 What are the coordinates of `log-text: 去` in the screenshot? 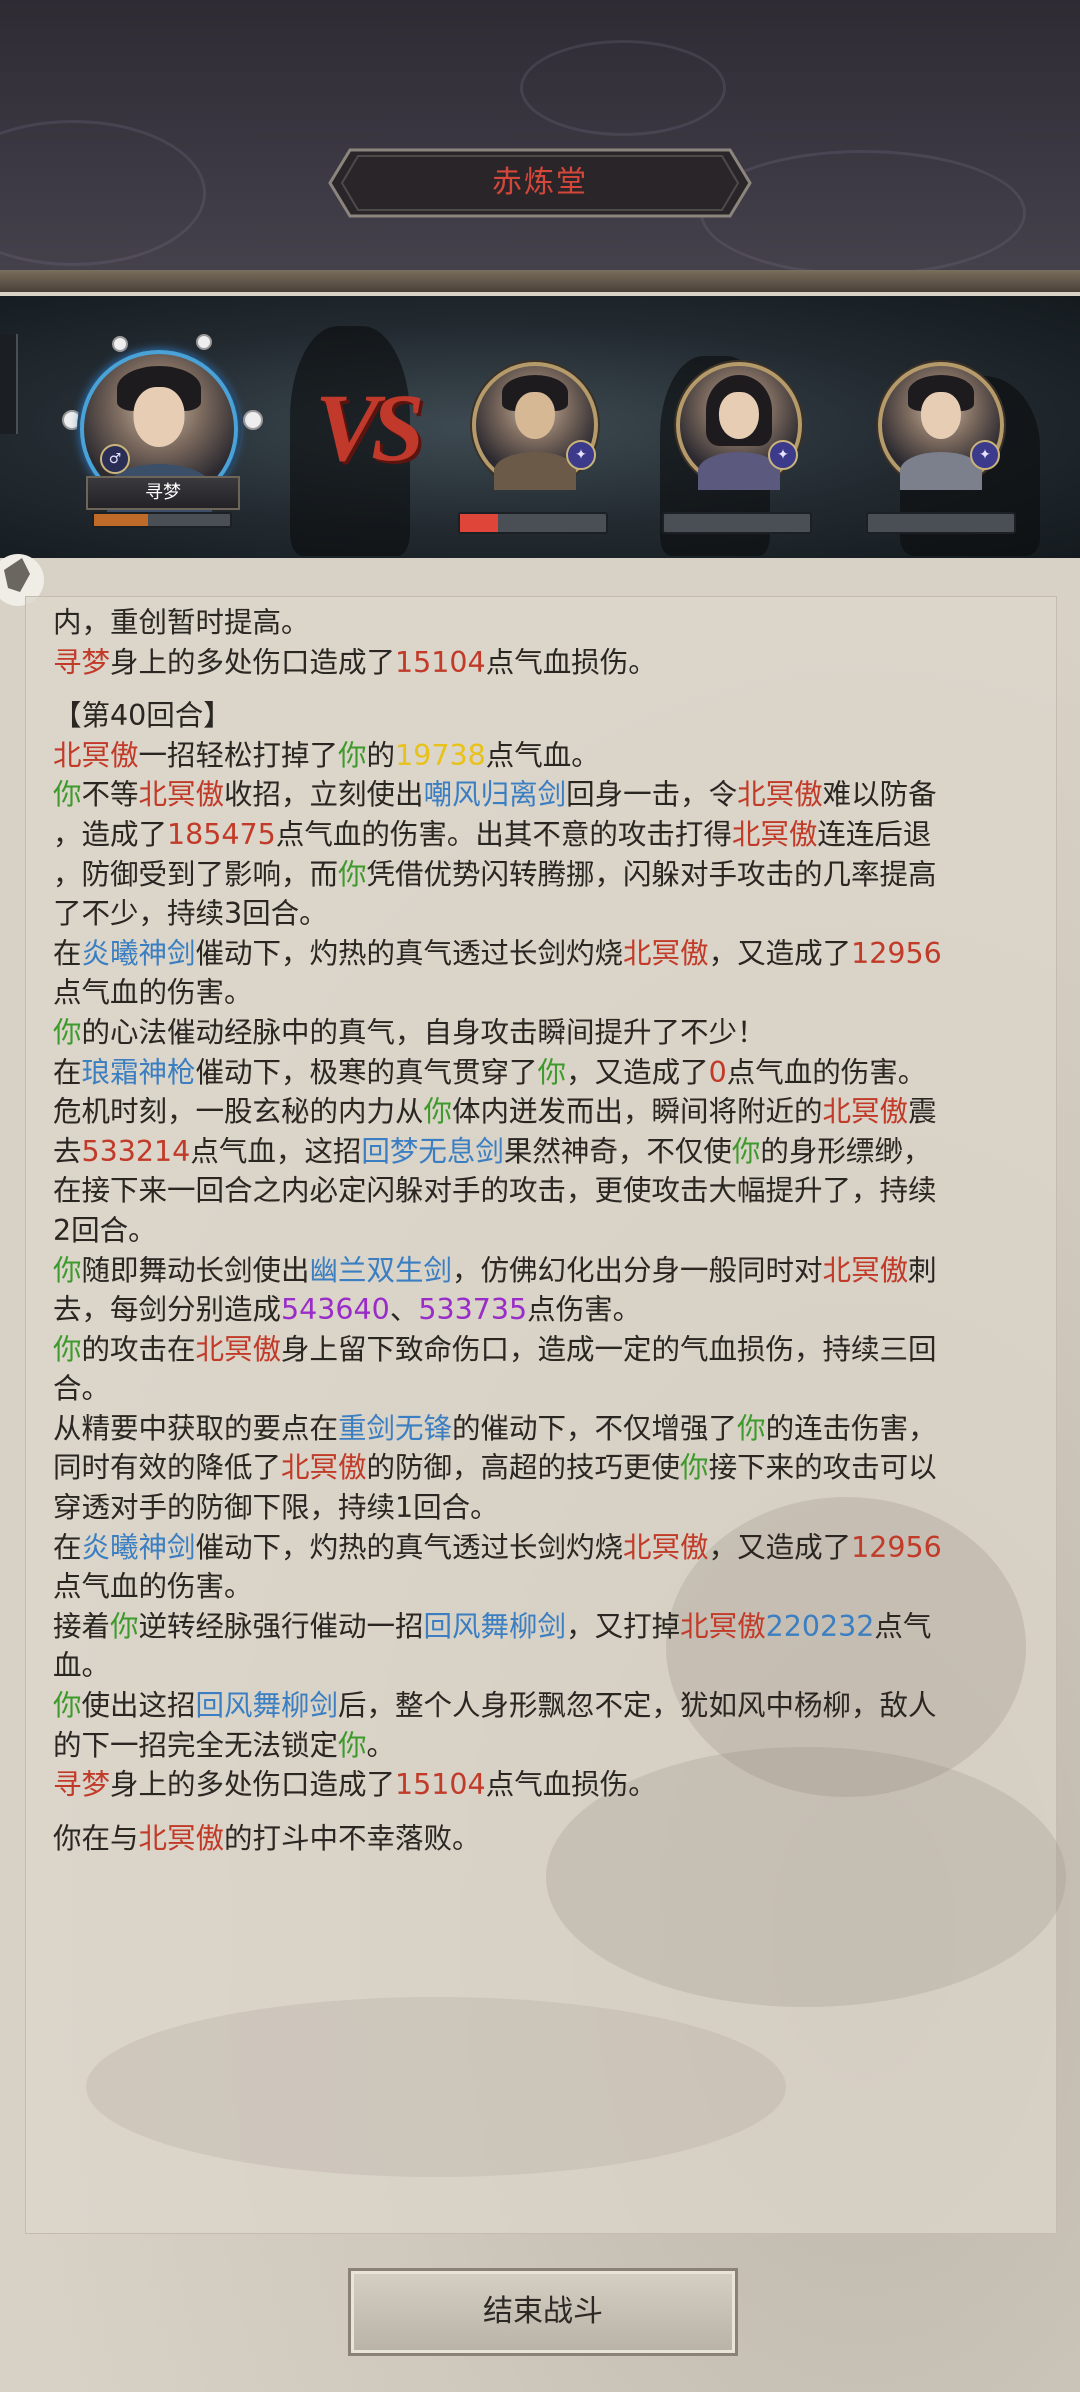 It's located at (67, 1151).